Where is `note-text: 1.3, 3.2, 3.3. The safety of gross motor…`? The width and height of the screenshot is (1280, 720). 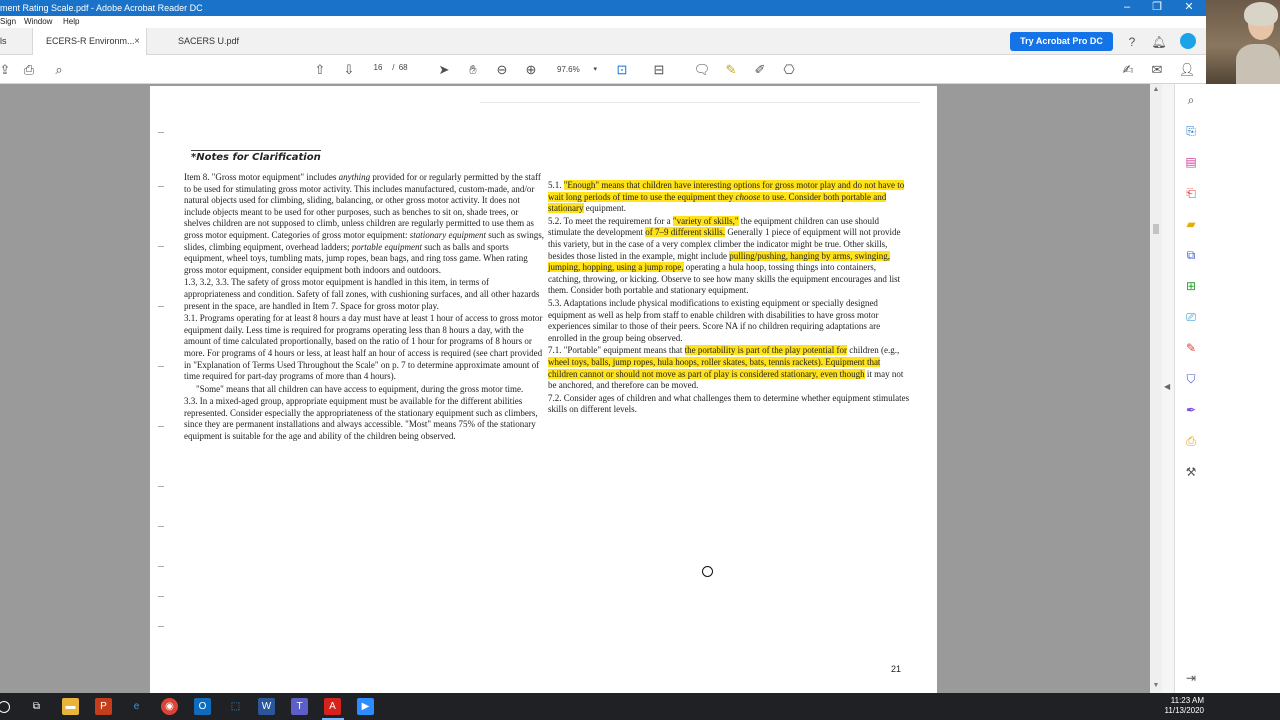
note-text: 1.3, 3.2, 3.3. The safety of gross motor… is located at coordinates (362, 294).